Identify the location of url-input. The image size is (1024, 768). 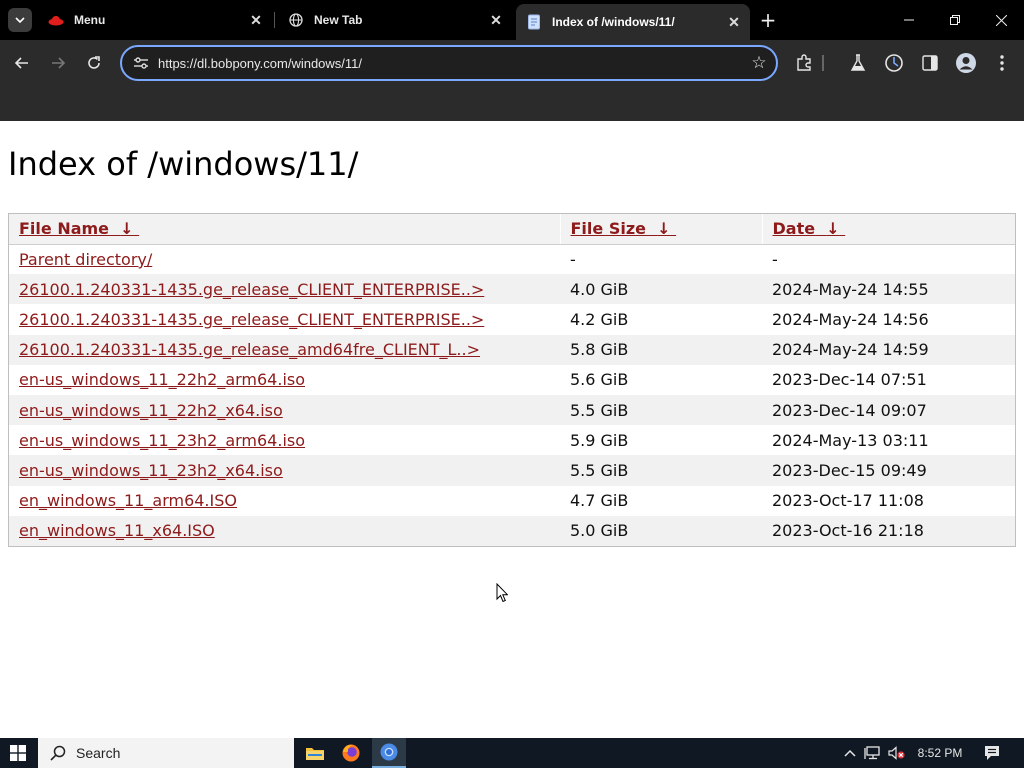
(450, 63).